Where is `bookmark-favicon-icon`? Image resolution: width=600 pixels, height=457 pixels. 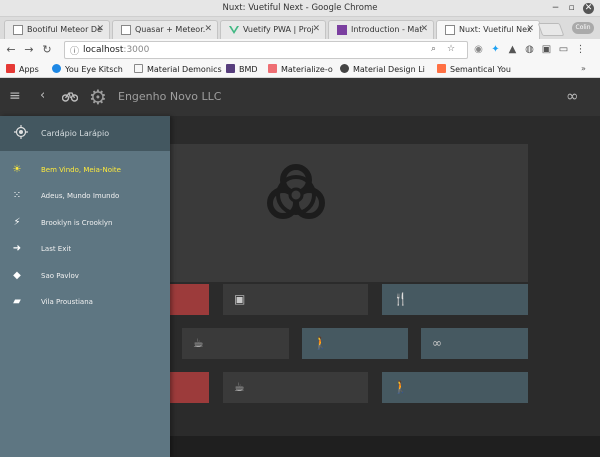 bookmark-favicon-icon is located at coordinates (56, 68).